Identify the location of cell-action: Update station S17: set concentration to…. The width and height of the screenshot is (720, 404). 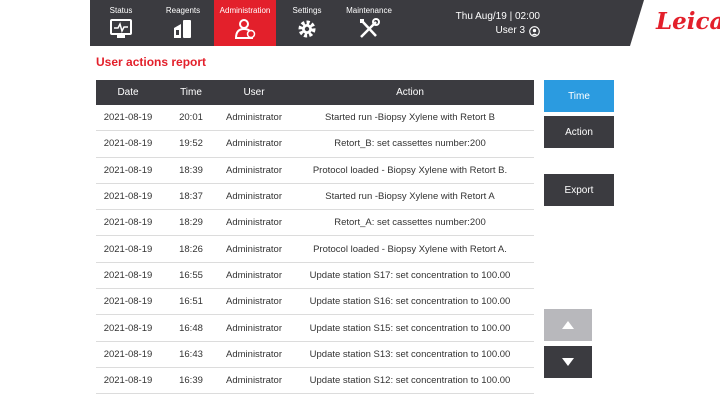
(410, 275).